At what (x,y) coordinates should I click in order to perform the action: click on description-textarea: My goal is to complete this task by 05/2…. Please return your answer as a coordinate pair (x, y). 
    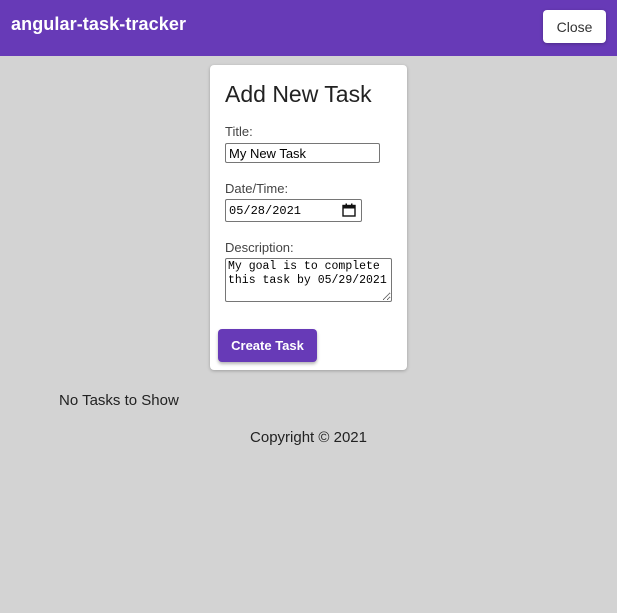
    Looking at the image, I should click on (308, 280).